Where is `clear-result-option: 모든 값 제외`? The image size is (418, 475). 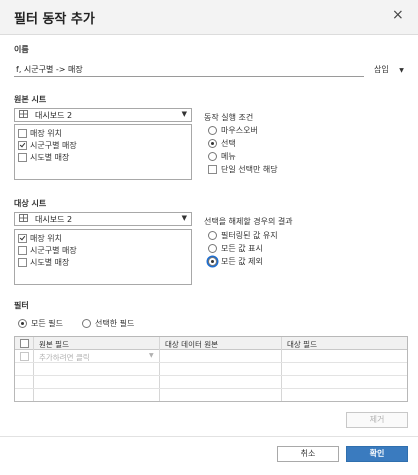
clear-result-option: 모든 값 제외 is located at coordinates (235, 261).